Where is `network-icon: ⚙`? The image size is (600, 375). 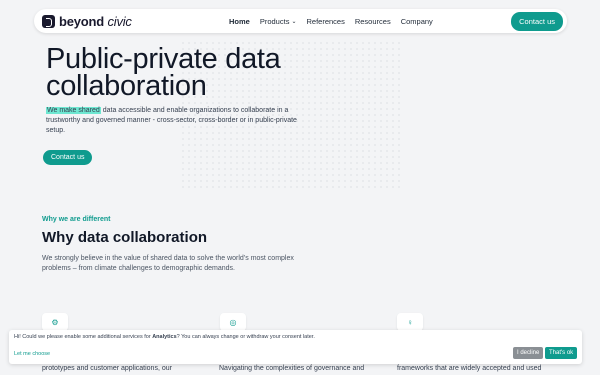 network-icon: ⚙ is located at coordinates (55, 322).